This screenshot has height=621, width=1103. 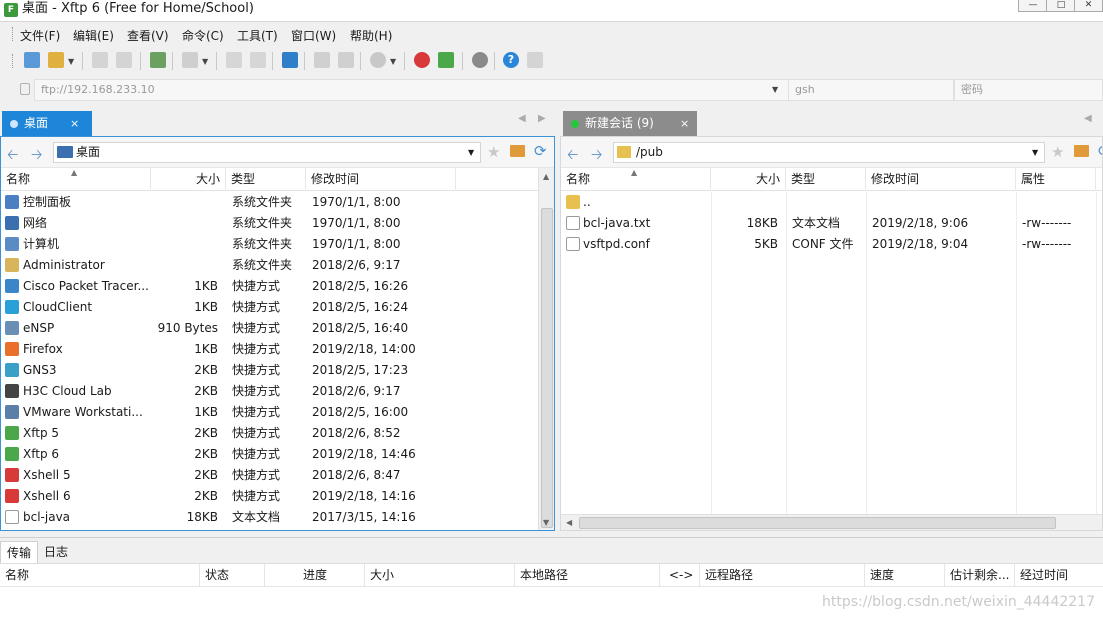 I want to click on menu-command: 命令(C), so click(x=203, y=35).